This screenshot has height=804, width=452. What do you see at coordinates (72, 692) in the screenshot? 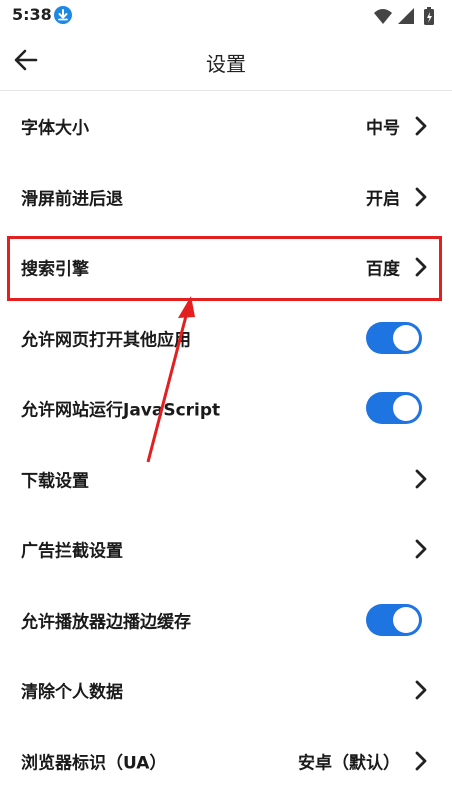
I see `setting-label: 清除个人数据` at bounding box center [72, 692].